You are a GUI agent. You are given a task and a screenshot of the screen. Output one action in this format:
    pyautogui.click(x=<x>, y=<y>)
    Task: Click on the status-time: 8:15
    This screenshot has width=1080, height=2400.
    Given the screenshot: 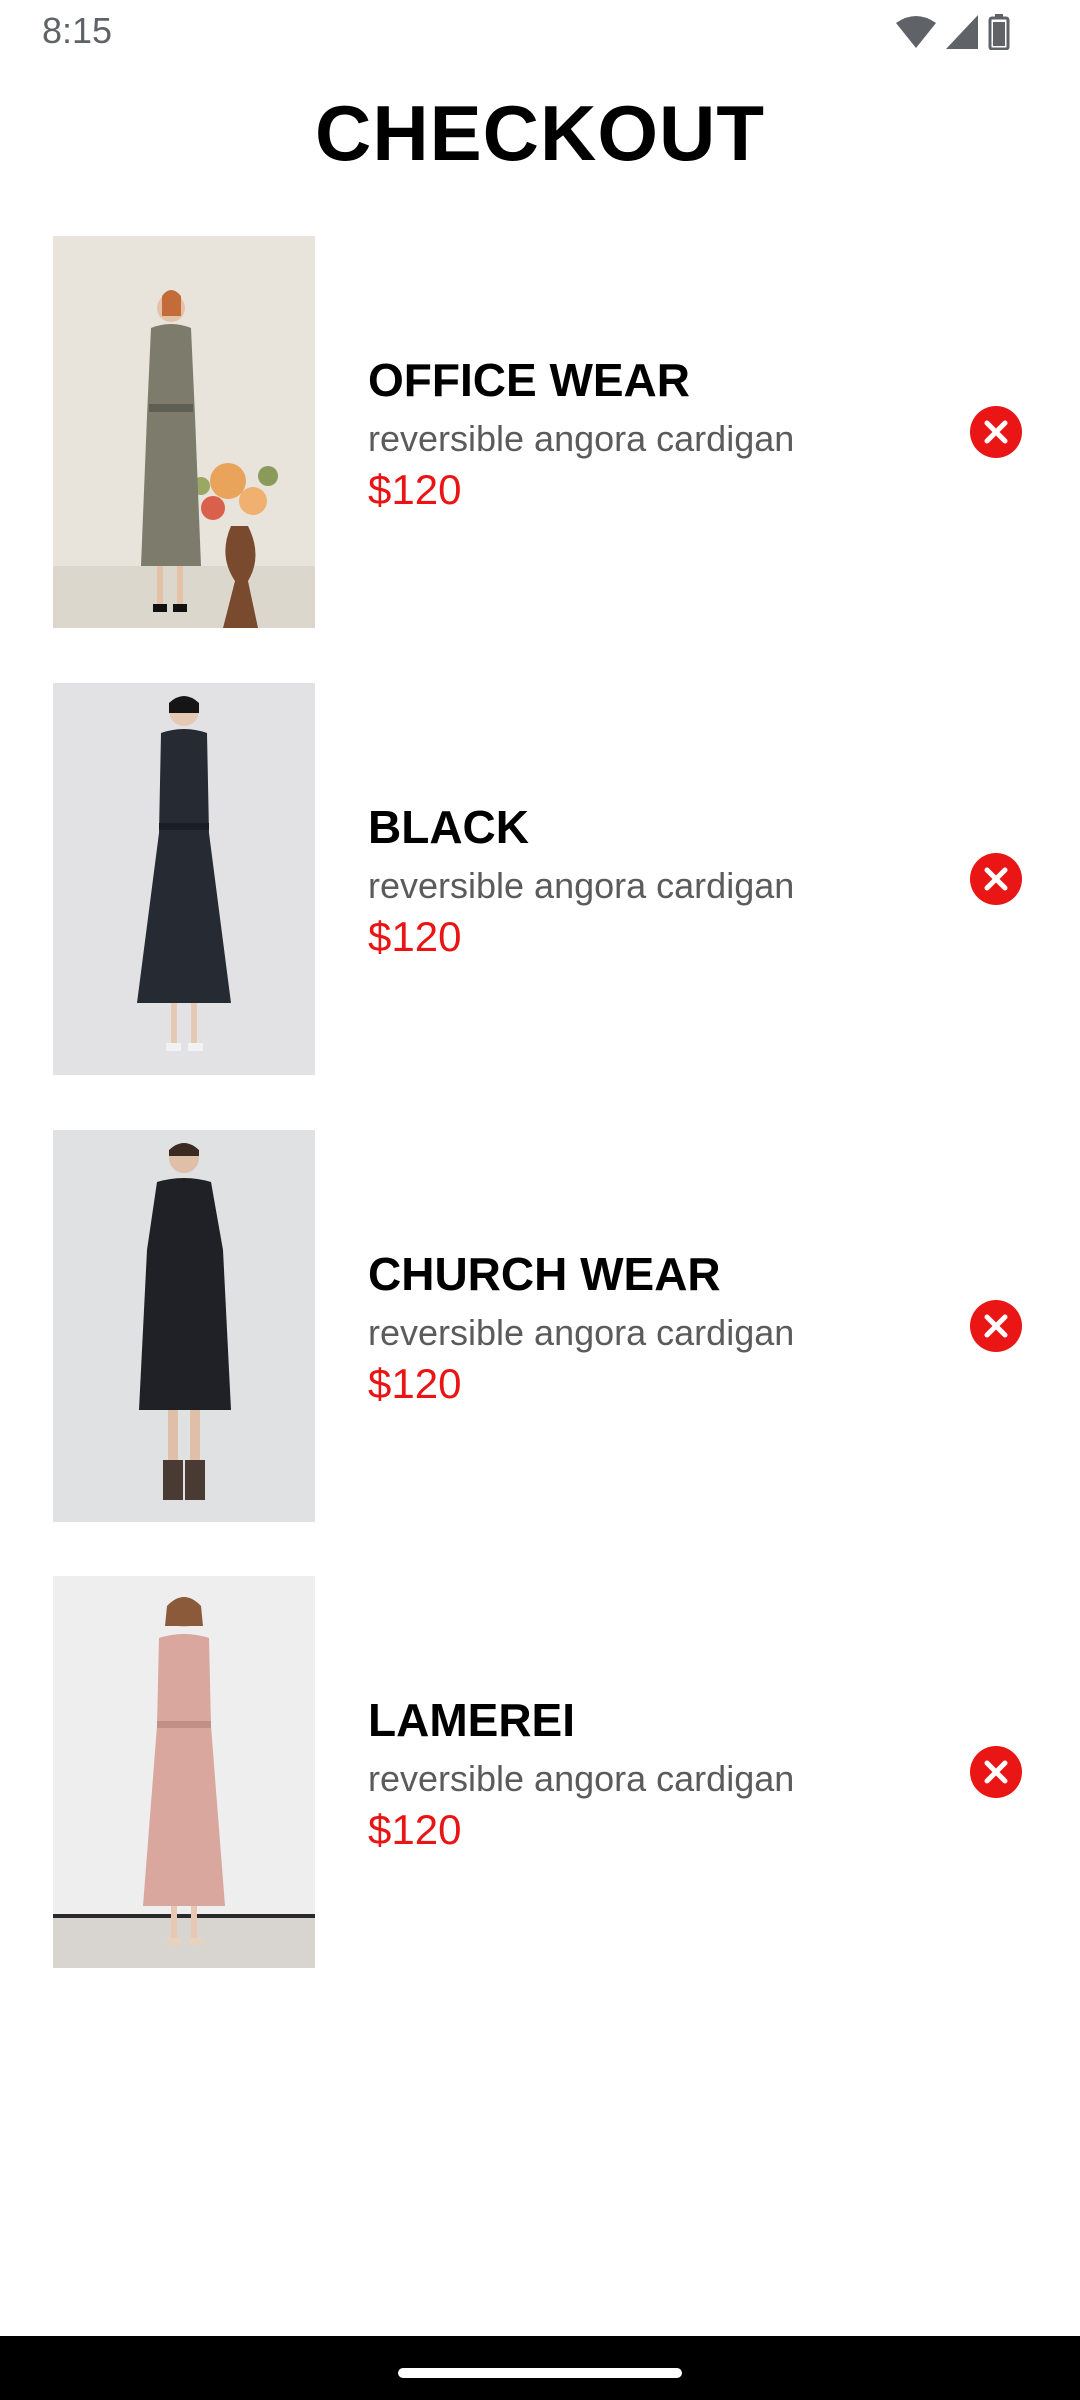 What is the action you would take?
    pyautogui.click(x=77, y=30)
    